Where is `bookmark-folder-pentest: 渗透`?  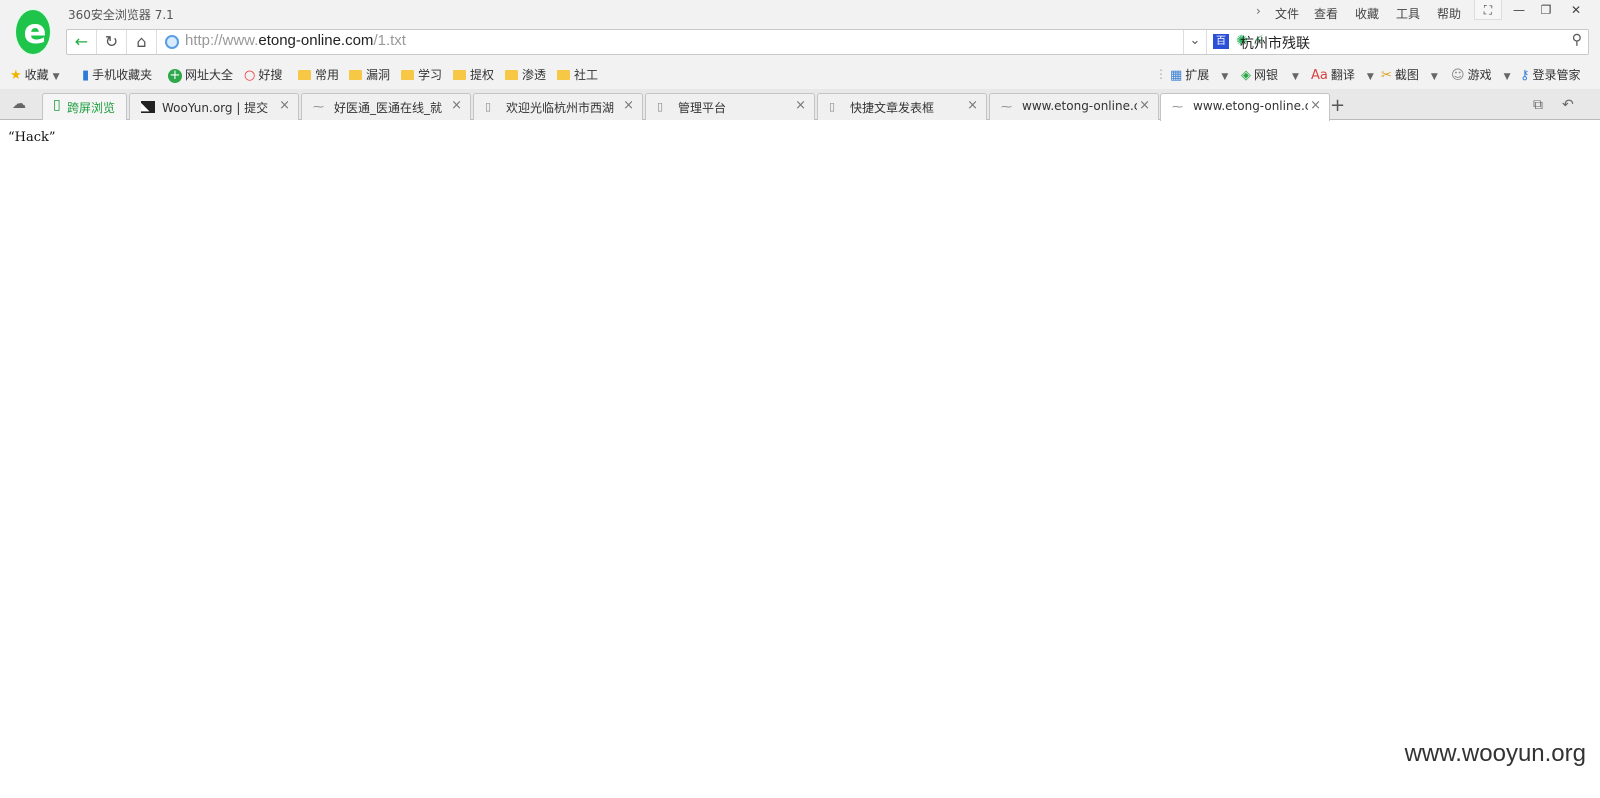
bookmark-folder-pentest: 渗透 is located at coordinates (525, 74).